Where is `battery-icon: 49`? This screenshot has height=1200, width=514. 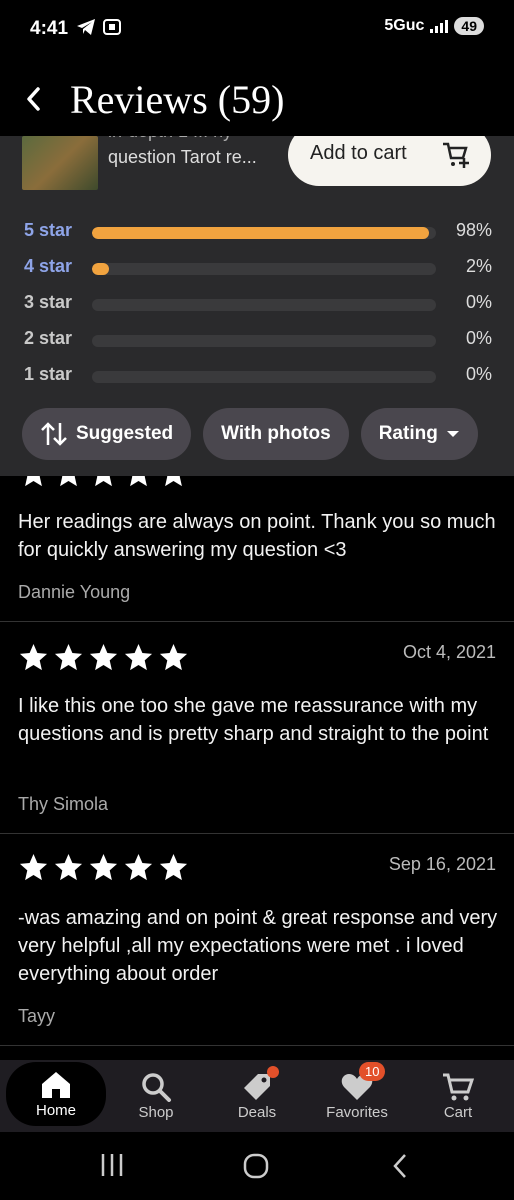 battery-icon: 49 is located at coordinates (469, 26).